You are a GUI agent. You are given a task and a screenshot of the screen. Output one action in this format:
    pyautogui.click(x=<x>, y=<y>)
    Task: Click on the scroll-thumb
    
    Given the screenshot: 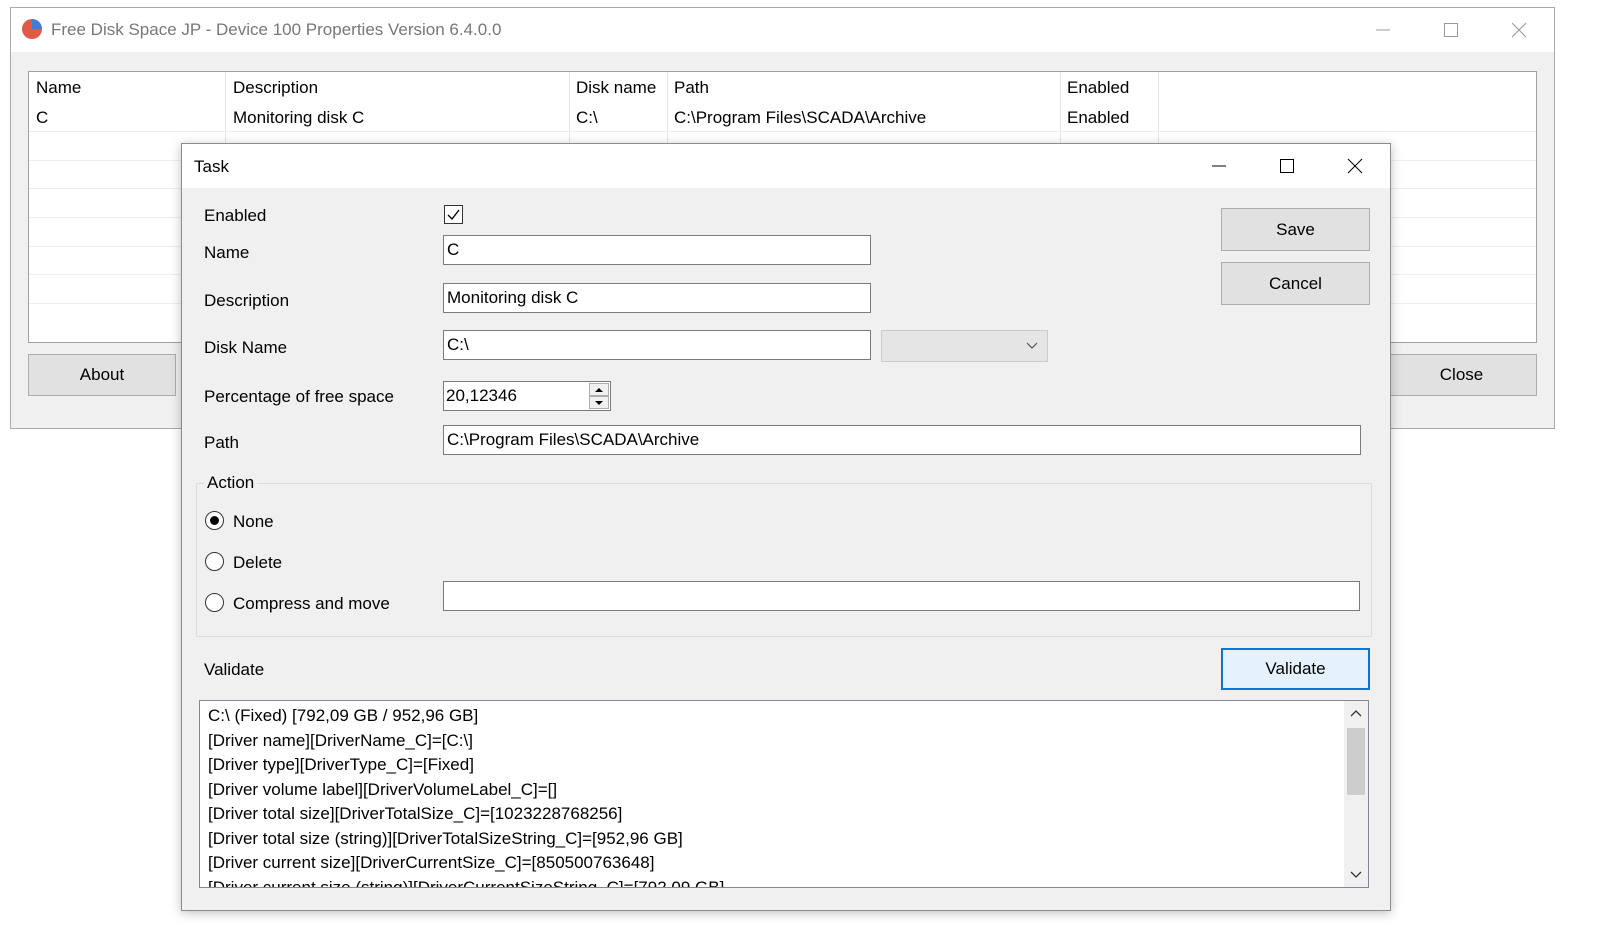 What is the action you would take?
    pyautogui.click(x=1356, y=761)
    